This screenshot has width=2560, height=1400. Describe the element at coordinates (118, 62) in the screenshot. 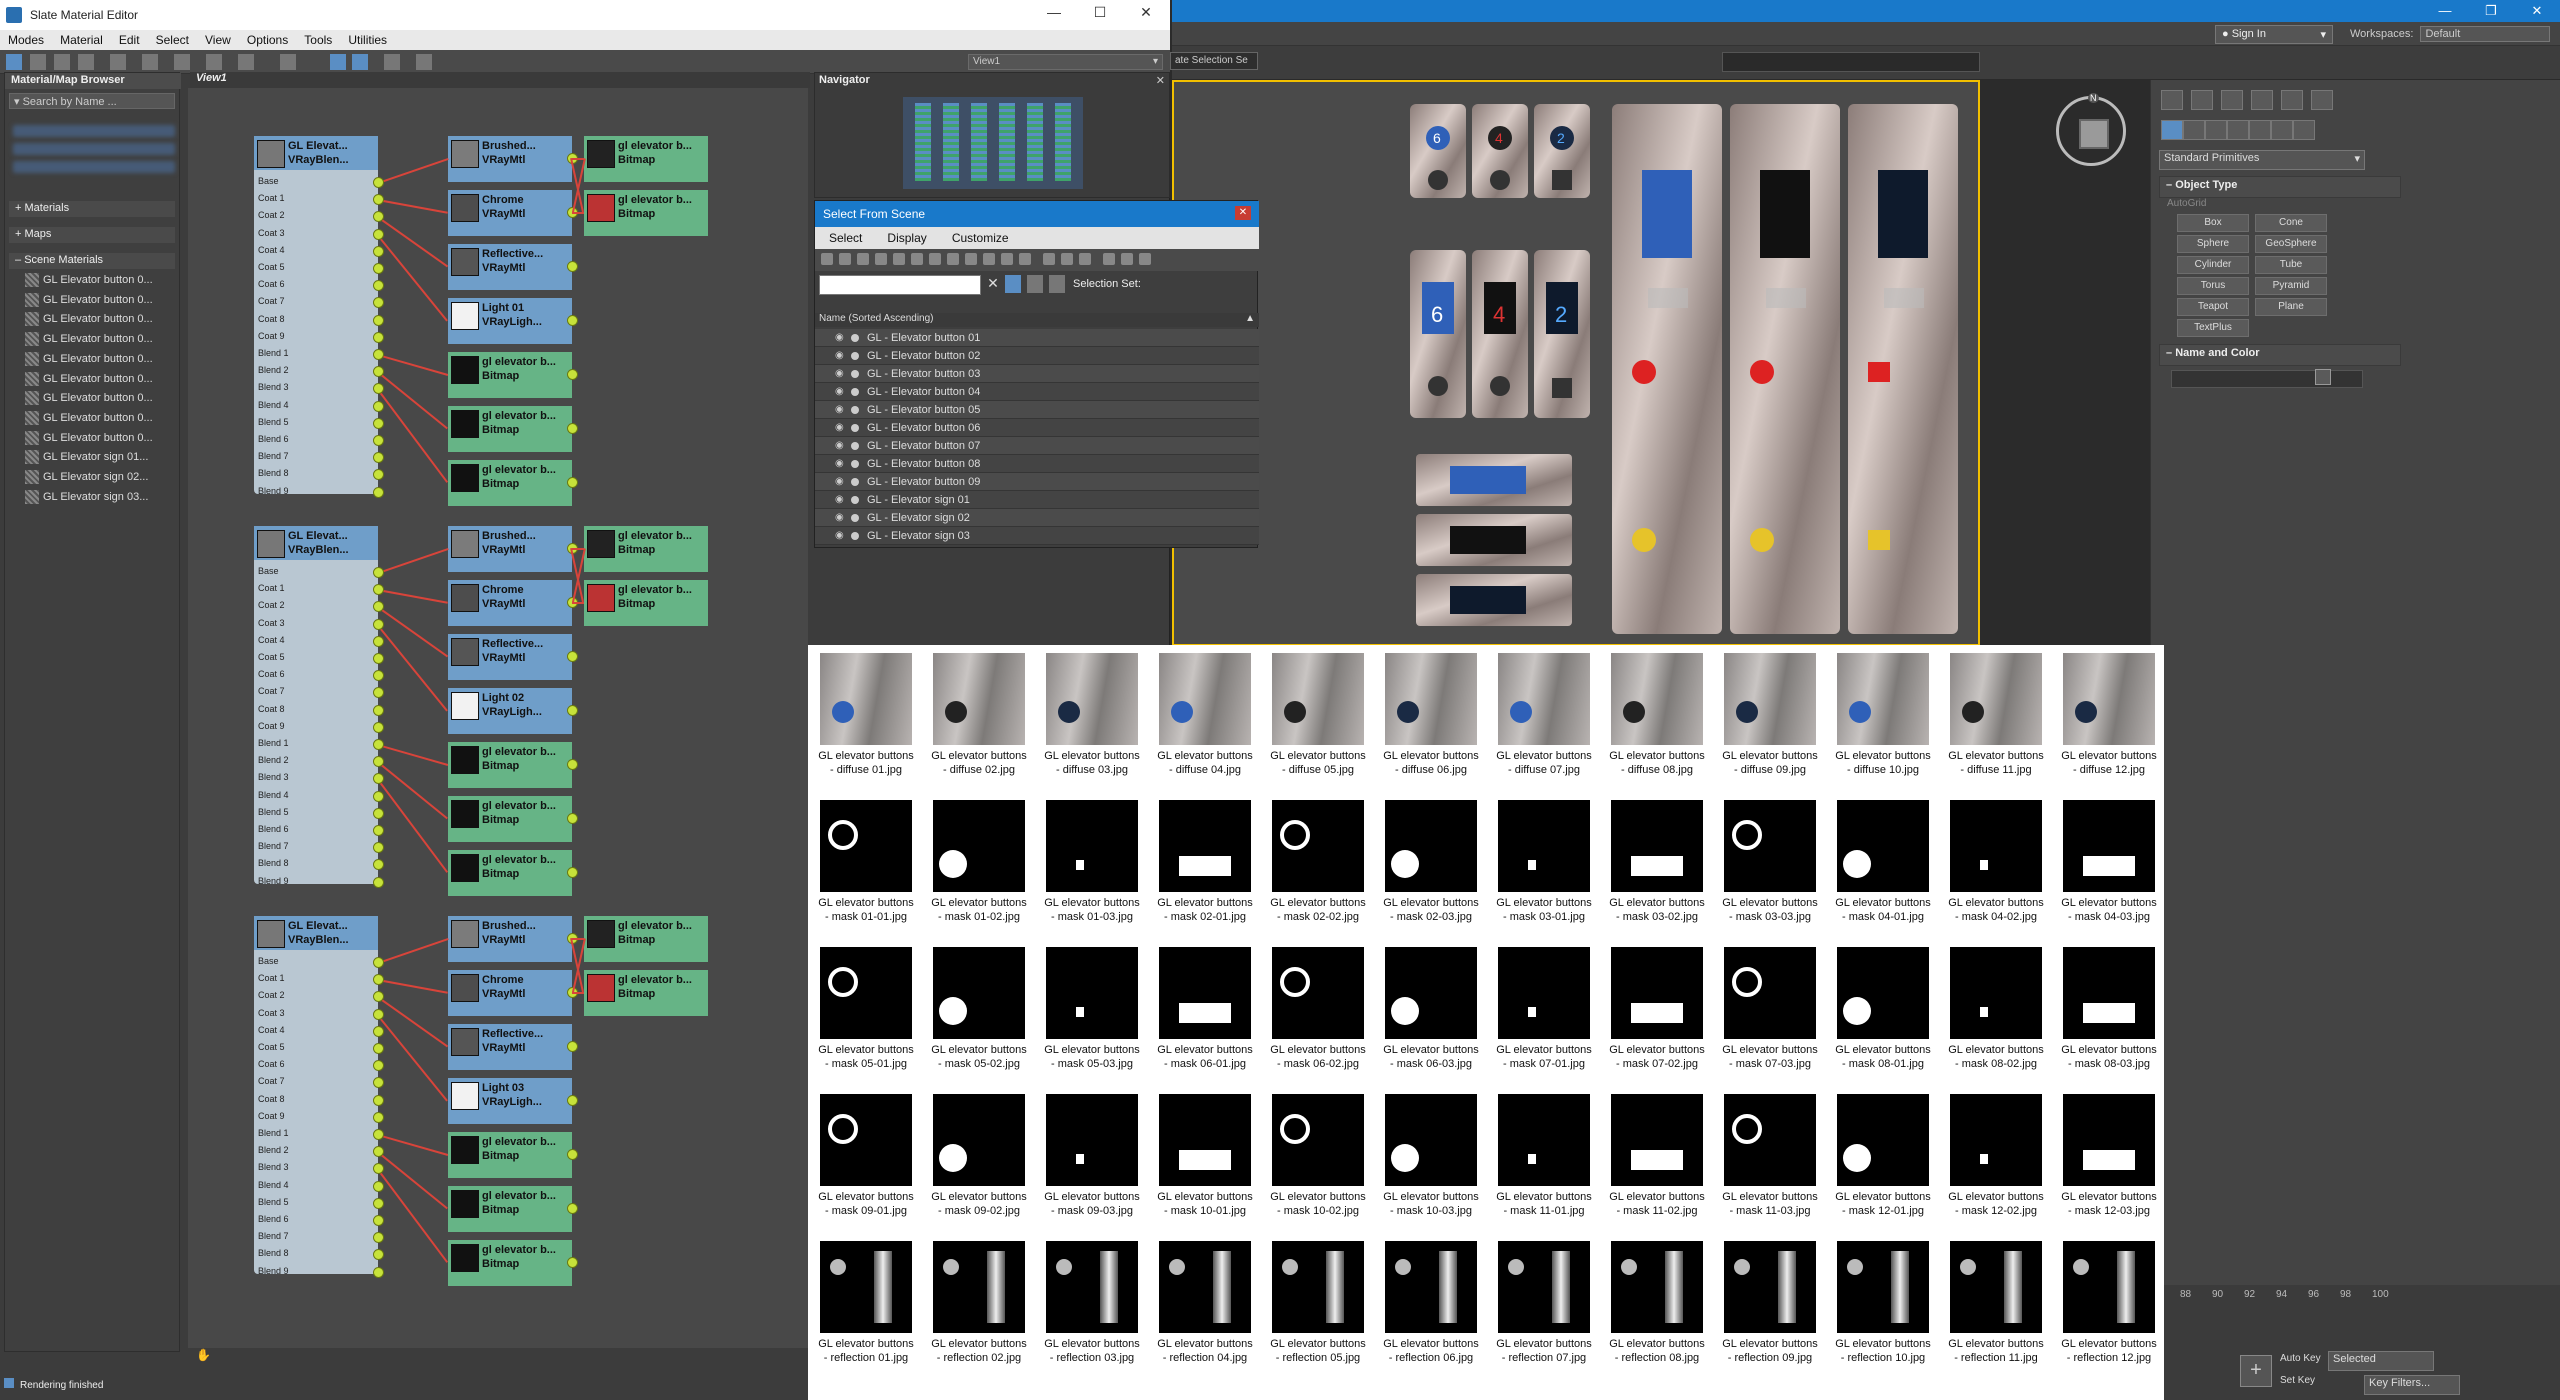

I see `delete-icon` at that location.